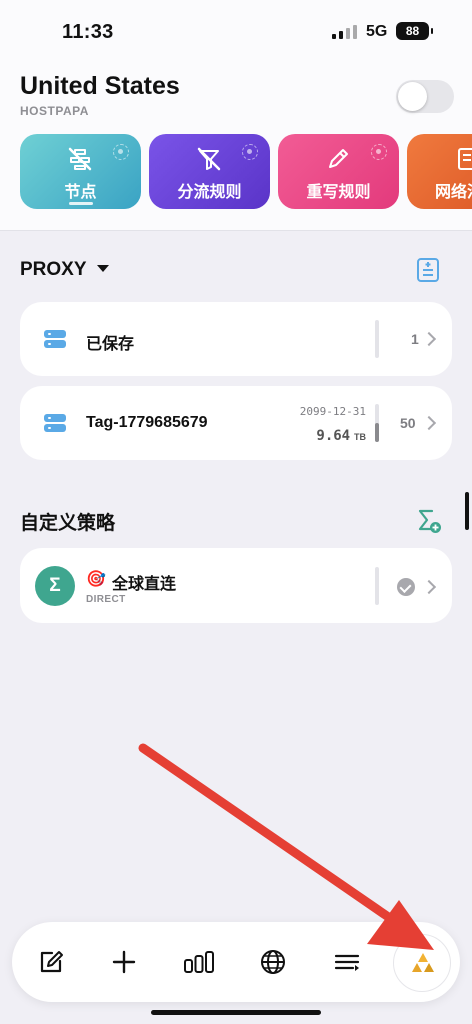  Describe the element at coordinates (345, 32) in the screenshot. I see `signal-icon` at that location.